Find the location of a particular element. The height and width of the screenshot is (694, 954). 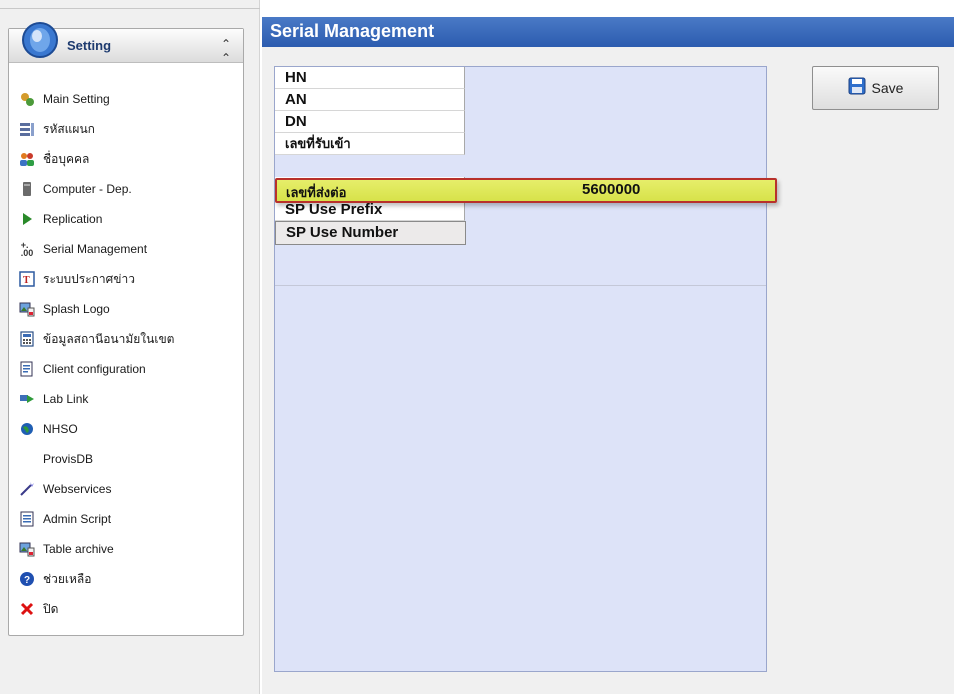

globe-icon is located at coordinates (27, 429).